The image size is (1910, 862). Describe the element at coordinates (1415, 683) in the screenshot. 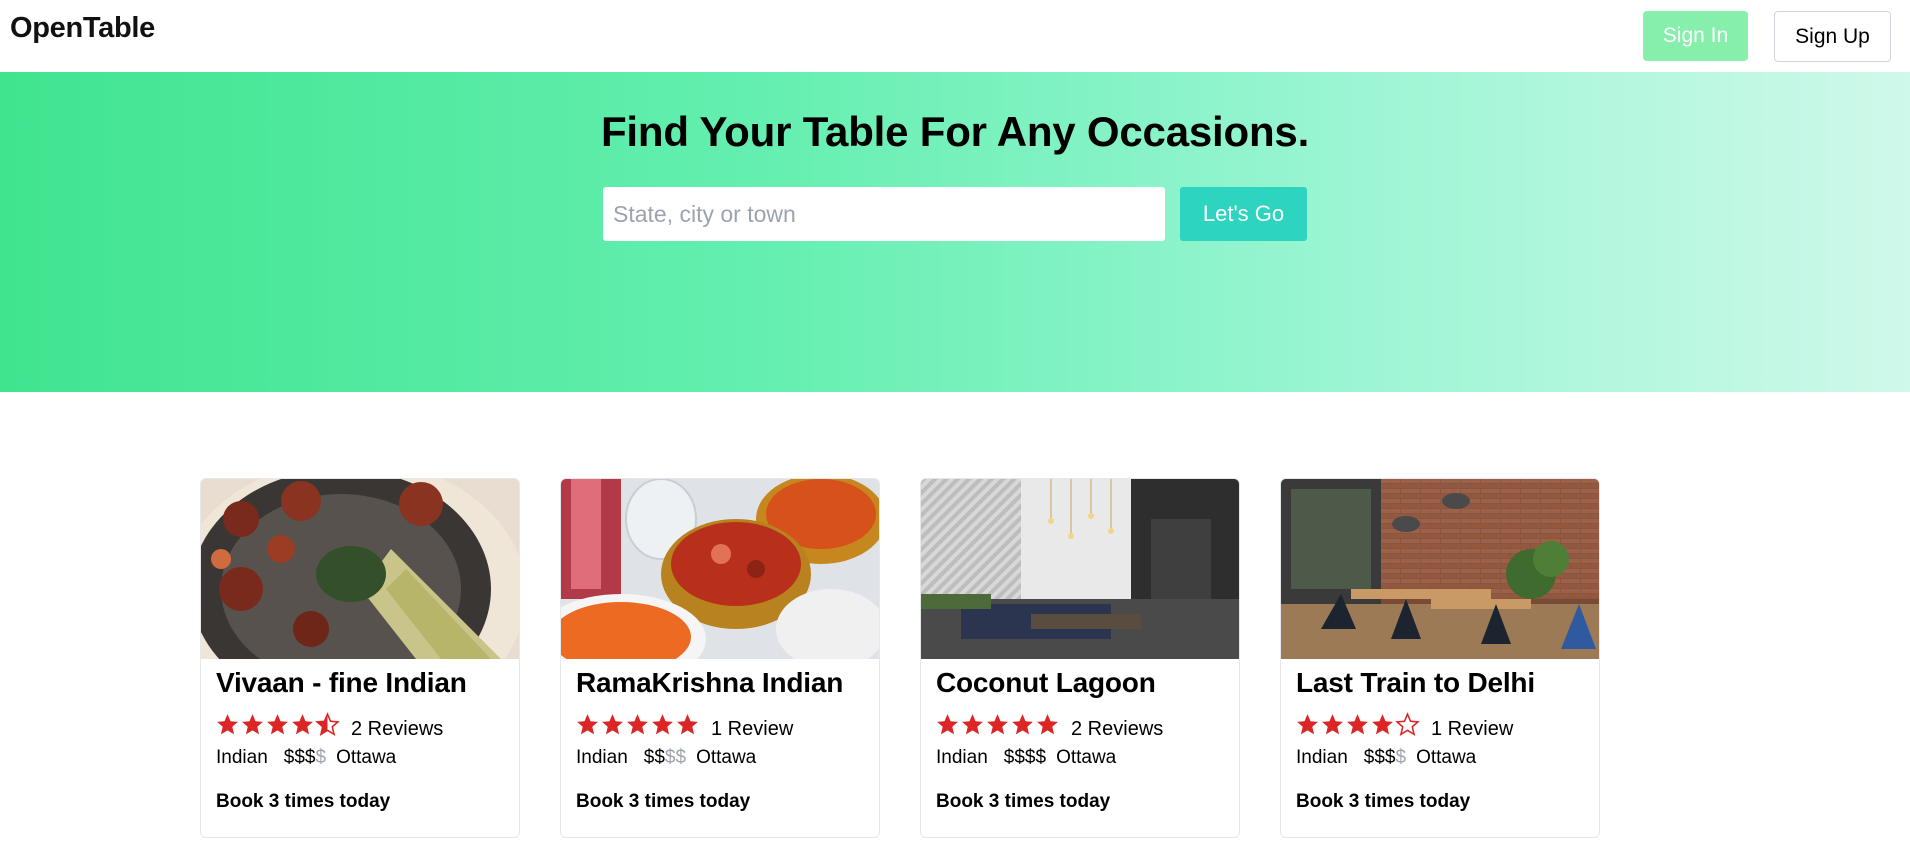

I see `restaurant-name: Last Train to Delhi` at that location.